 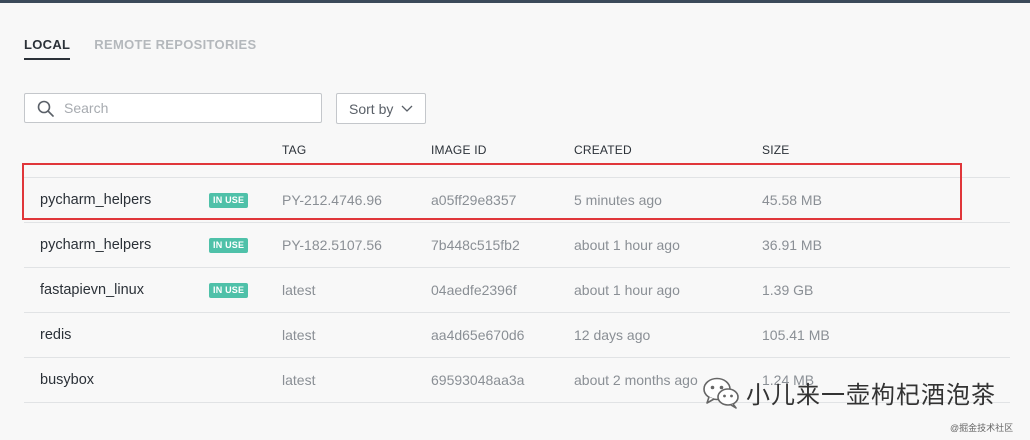 I want to click on tab-bar: LOCAL REMOTE REPOSITORIES, so click(x=140, y=48).